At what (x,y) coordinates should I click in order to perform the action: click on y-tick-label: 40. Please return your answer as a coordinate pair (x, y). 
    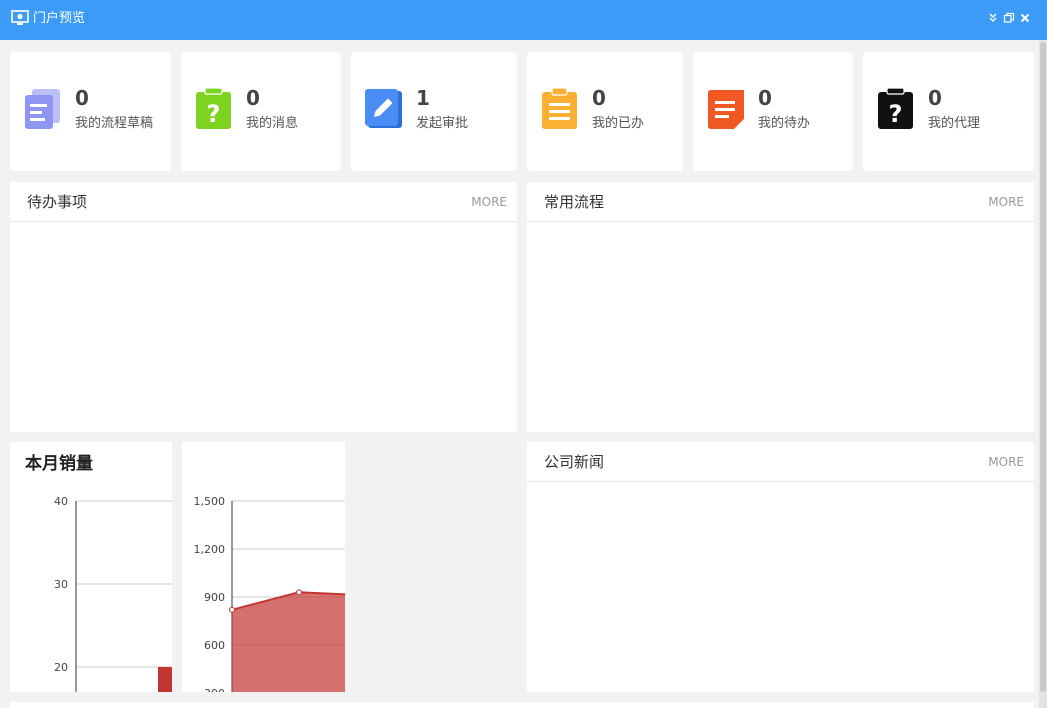
    Looking at the image, I should click on (61, 501).